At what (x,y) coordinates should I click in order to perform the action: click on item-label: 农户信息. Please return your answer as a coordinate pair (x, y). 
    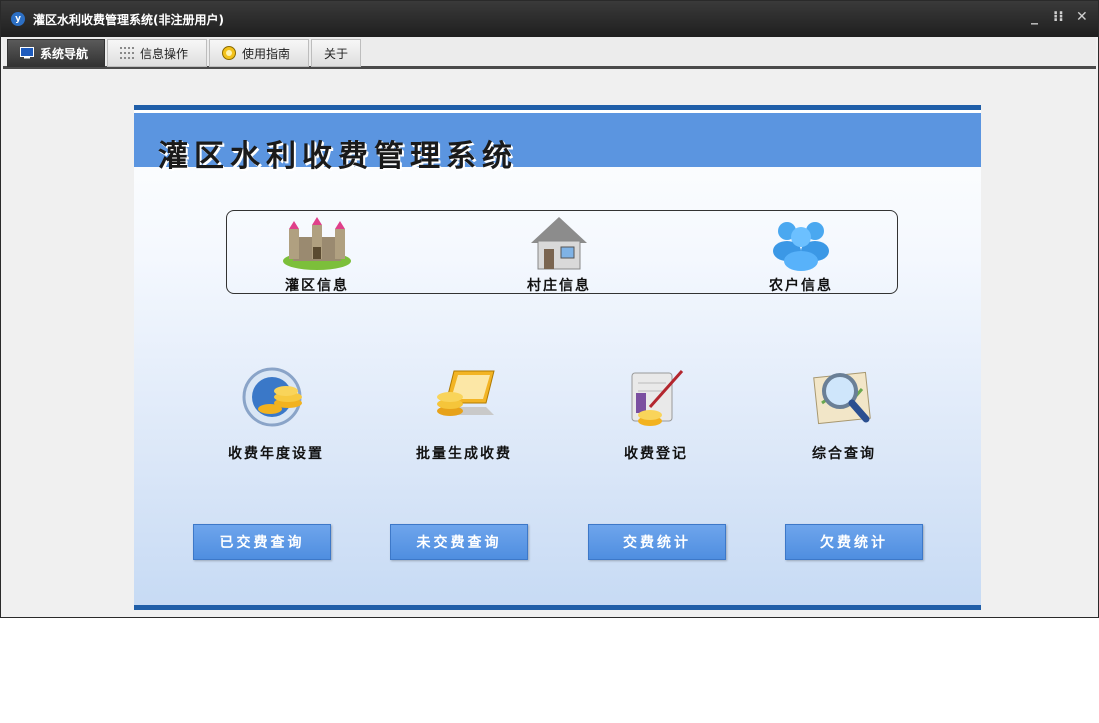
    Looking at the image, I should click on (801, 286).